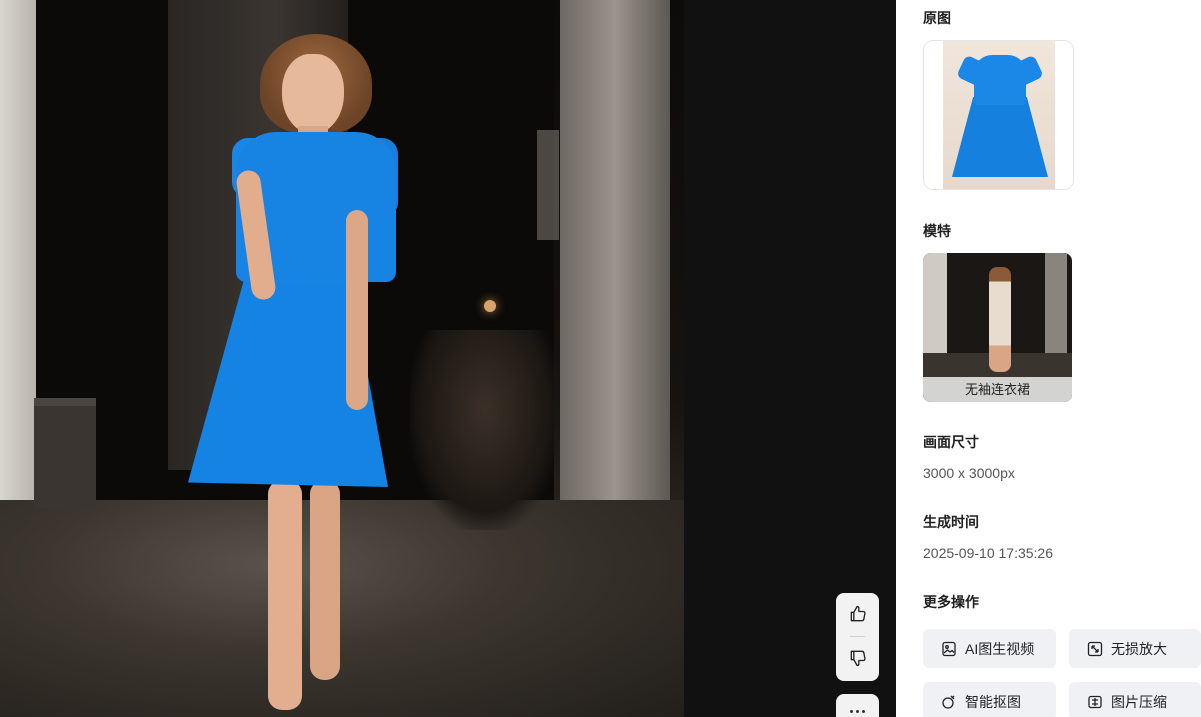 This screenshot has height=717, width=1201. I want to click on compress-icon, so click(1095, 701).